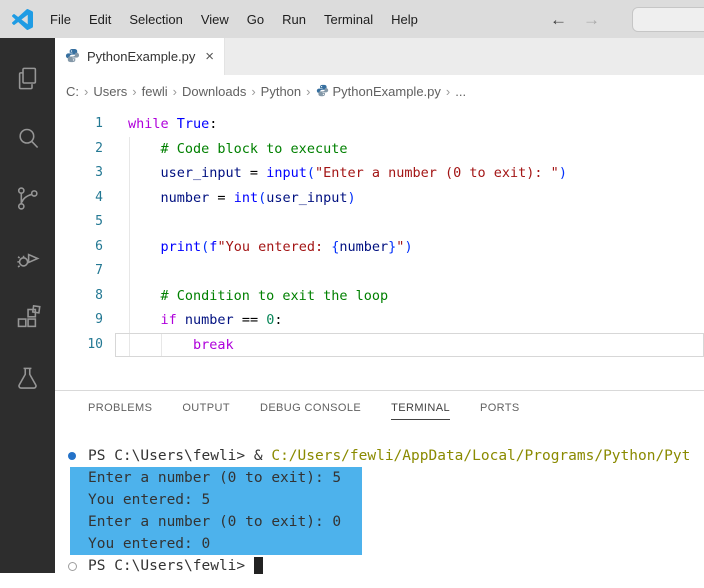 This screenshot has height=588, width=704. What do you see at coordinates (258, 565) in the screenshot?
I see `terminal-cursor` at bounding box center [258, 565].